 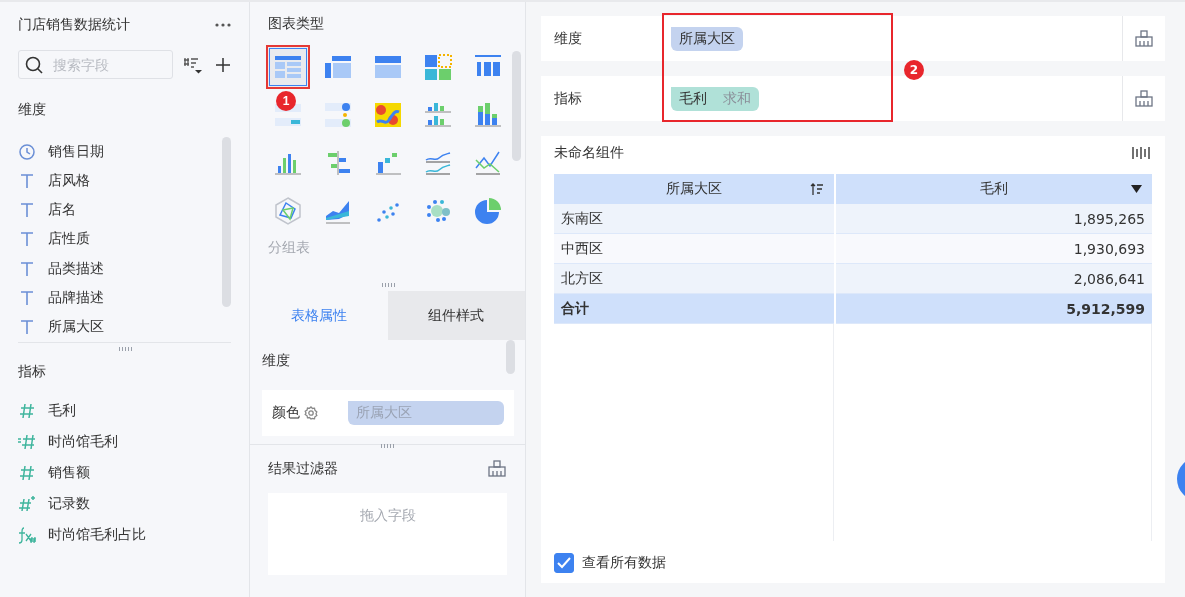 What do you see at coordinates (27, 441) in the screenshot?
I see `linked-hash-icon` at bounding box center [27, 441].